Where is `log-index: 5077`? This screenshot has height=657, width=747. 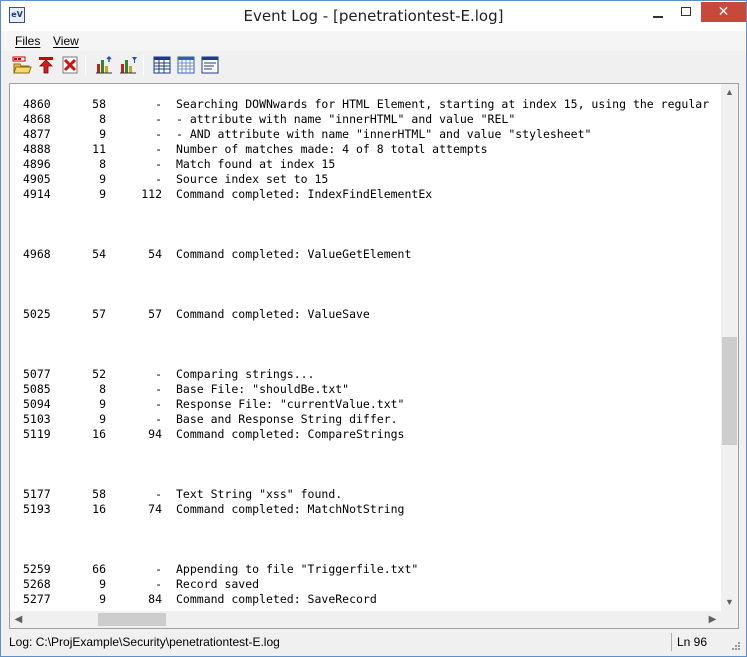 log-index: 5077 is located at coordinates (37, 374).